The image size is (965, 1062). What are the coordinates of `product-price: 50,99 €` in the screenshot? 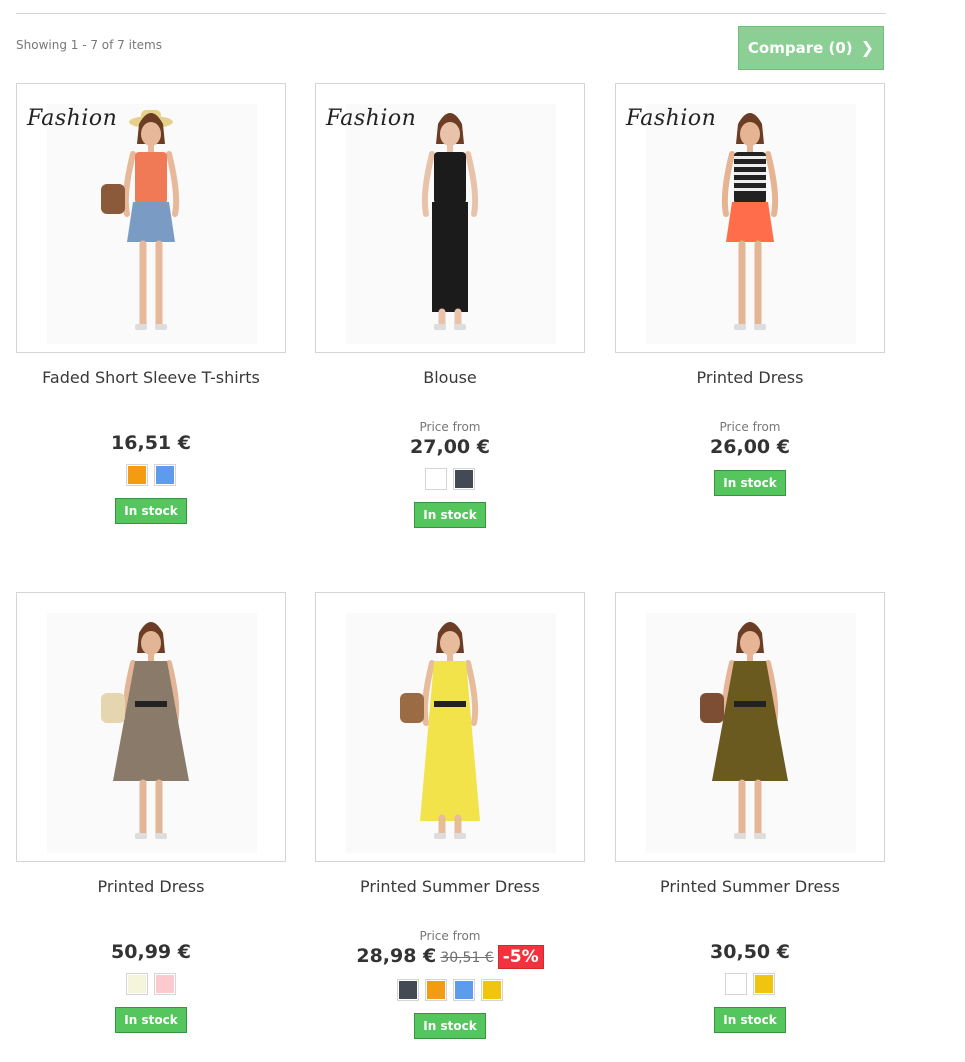 It's located at (151, 952).